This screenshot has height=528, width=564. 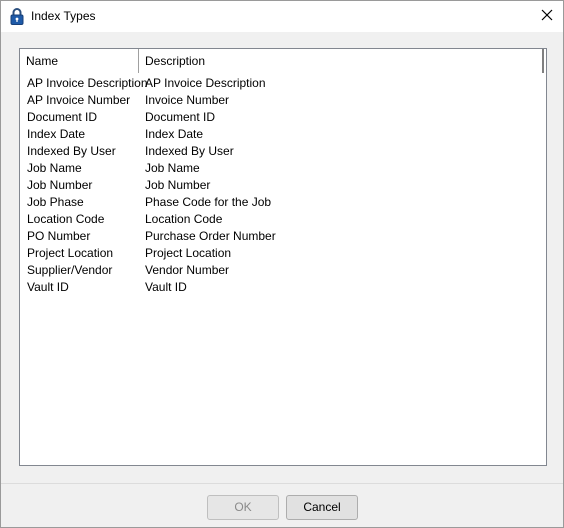 I want to click on list-item-description: Project Location, so click(x=188, y=253).